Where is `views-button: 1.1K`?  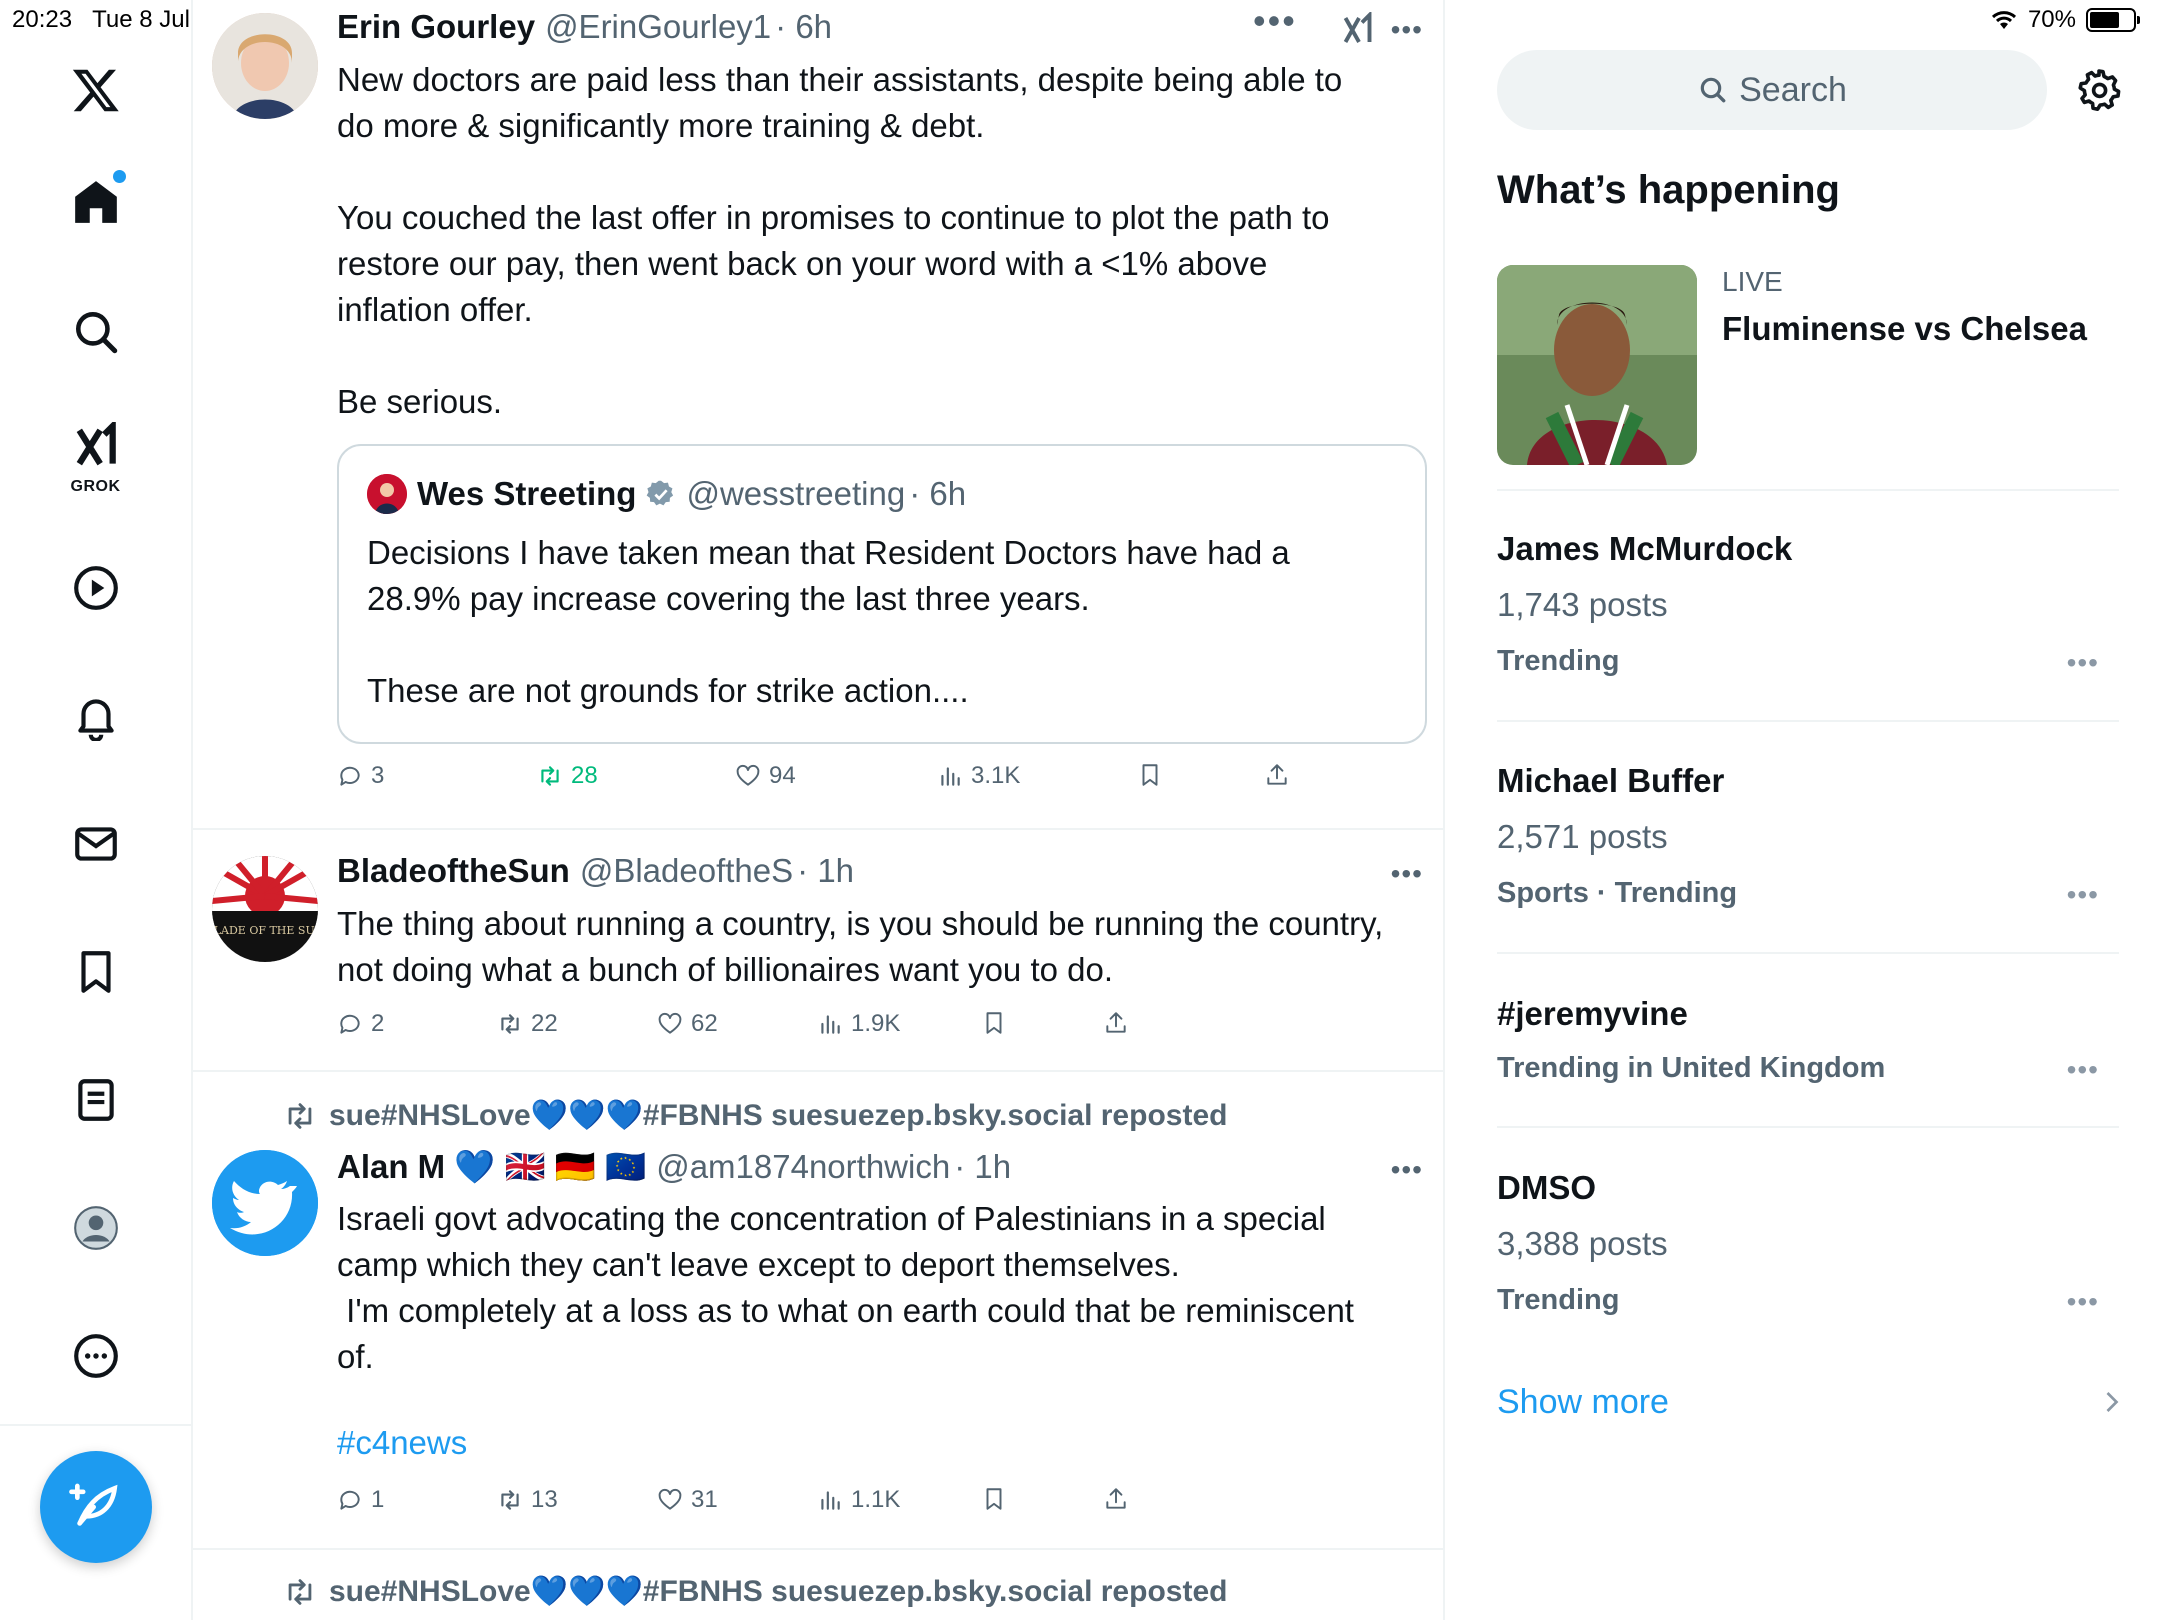
views-button: 1.1K is located at coordinates (858, 1500).